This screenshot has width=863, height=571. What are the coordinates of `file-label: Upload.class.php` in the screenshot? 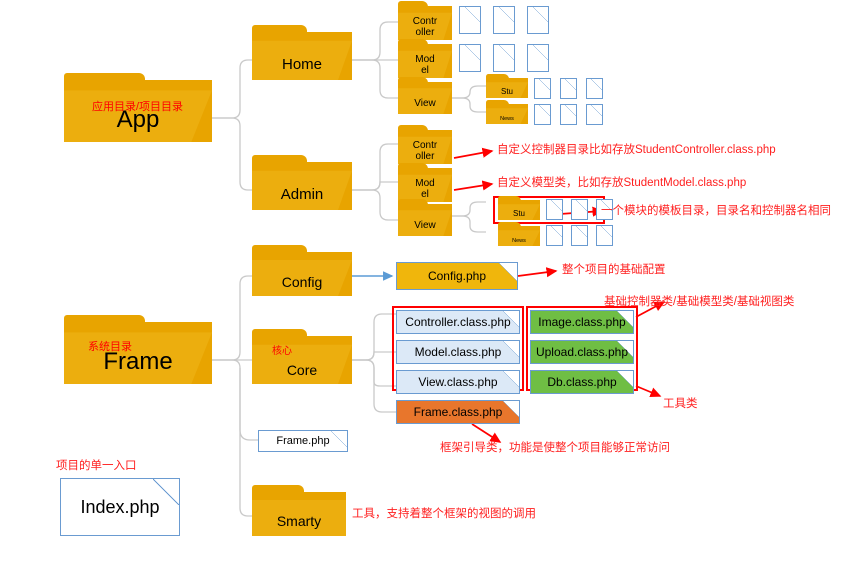 It's located at (582, 352).